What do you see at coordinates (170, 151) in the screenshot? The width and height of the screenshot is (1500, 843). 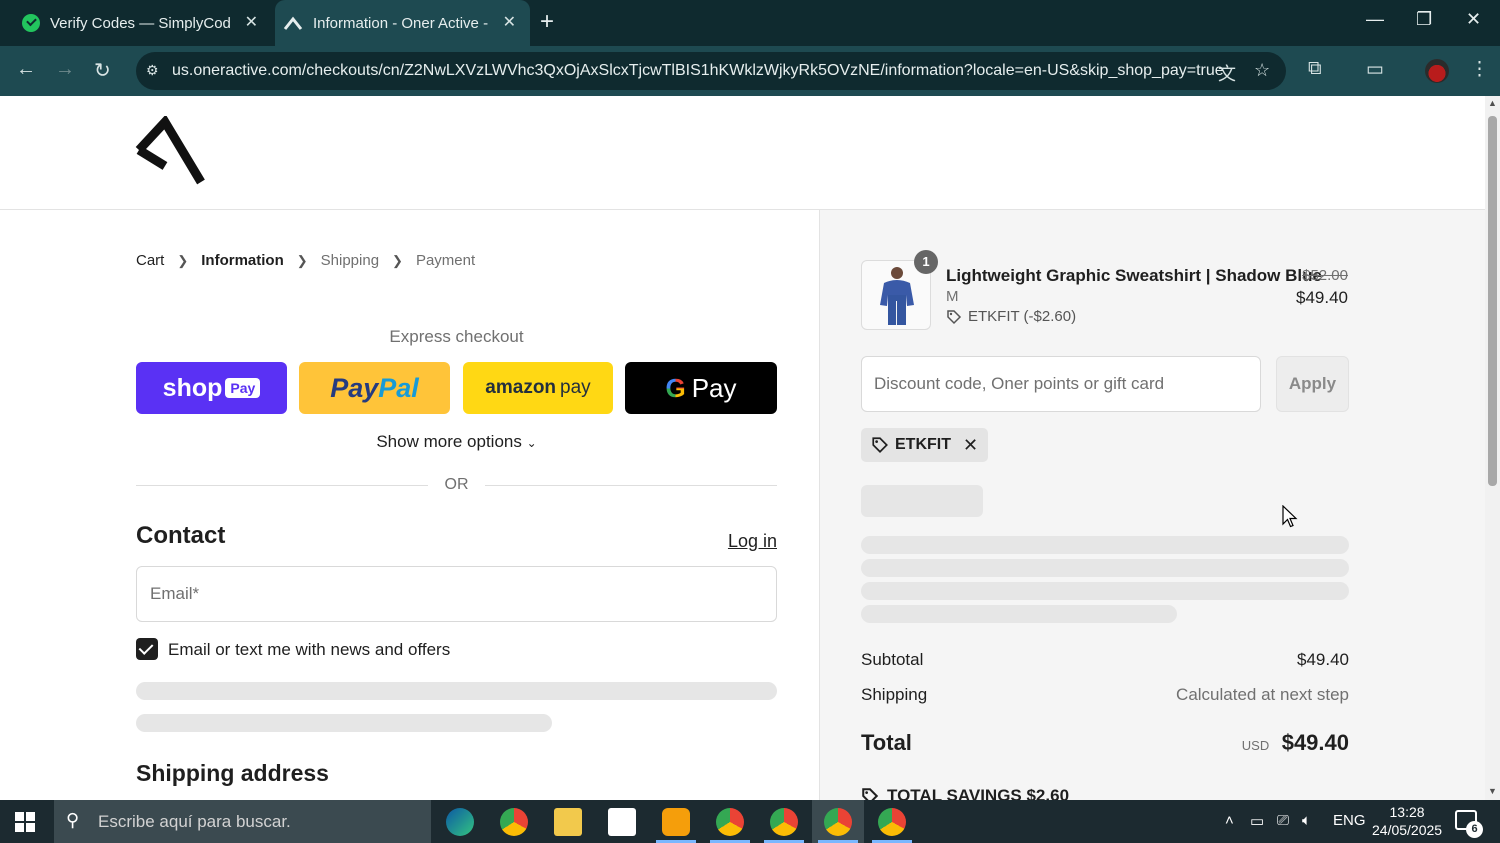 I see `oner-logo-icon` at bounding box center [170, 151].